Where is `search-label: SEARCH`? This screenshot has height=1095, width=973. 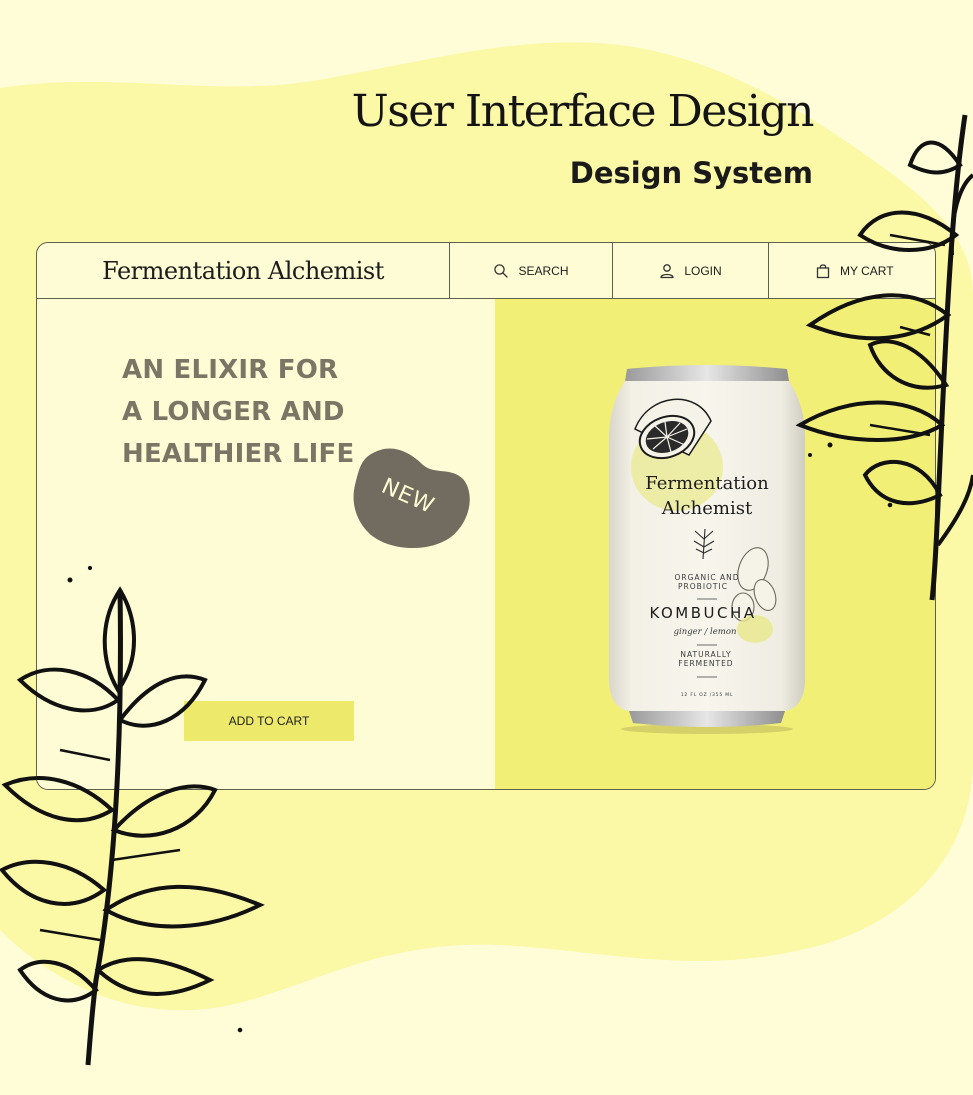 search-label: SEARCH is located at coordinates (543, 270).